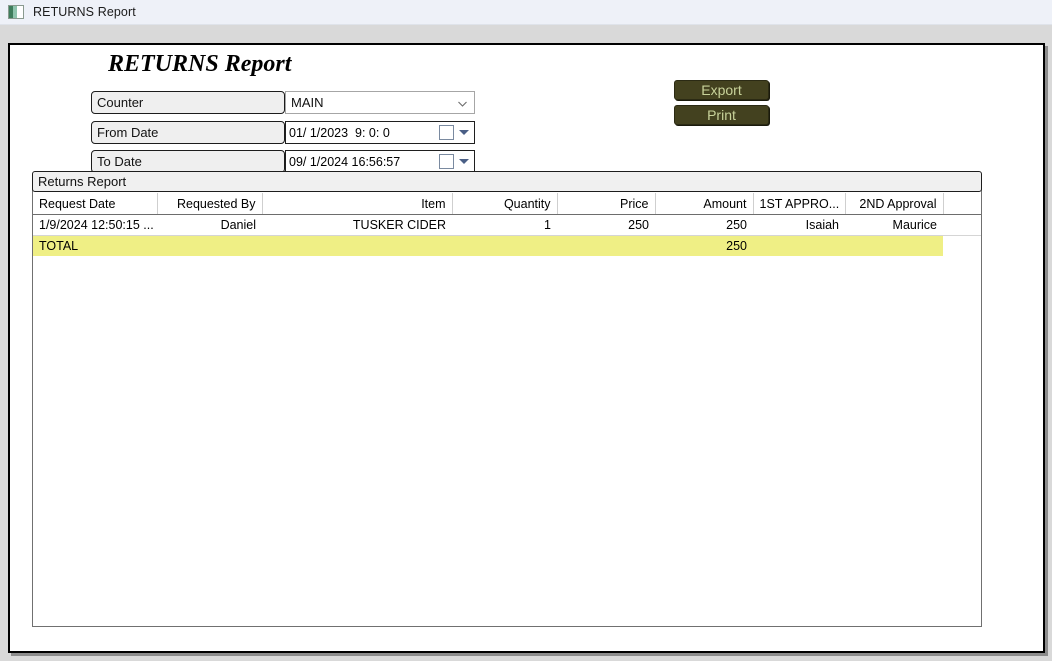  I want to click on total-cell-price, so click(606, 245).